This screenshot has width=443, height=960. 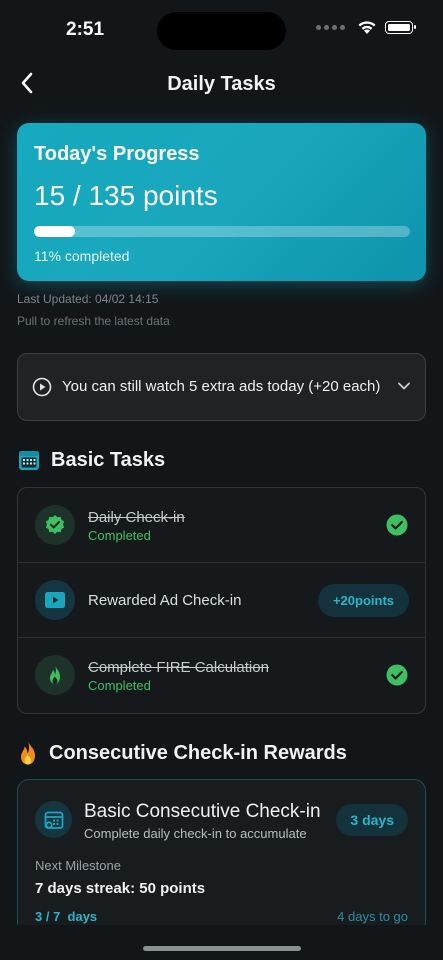 What do you see at coordinates (88, 299) in the screenshot?
I see `last-updated-text: Last Updated: 04/02 14:15` at bounding box center [88, 299].